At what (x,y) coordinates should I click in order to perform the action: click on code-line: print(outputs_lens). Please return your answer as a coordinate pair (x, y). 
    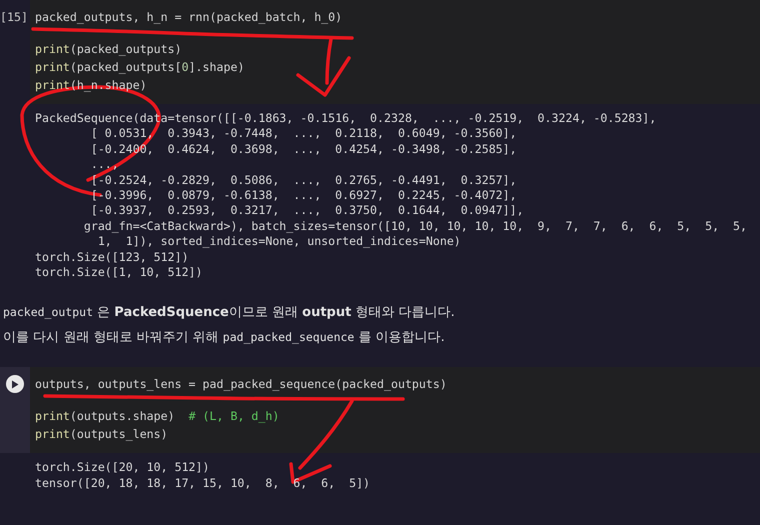
    Looking at the image, I should click on (101, 434).